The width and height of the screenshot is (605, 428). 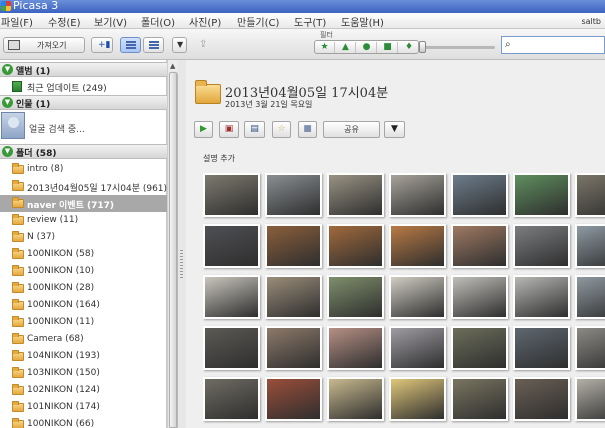 I want to click on folder-item: 101NIKON (174), so click(x=83, y=407).